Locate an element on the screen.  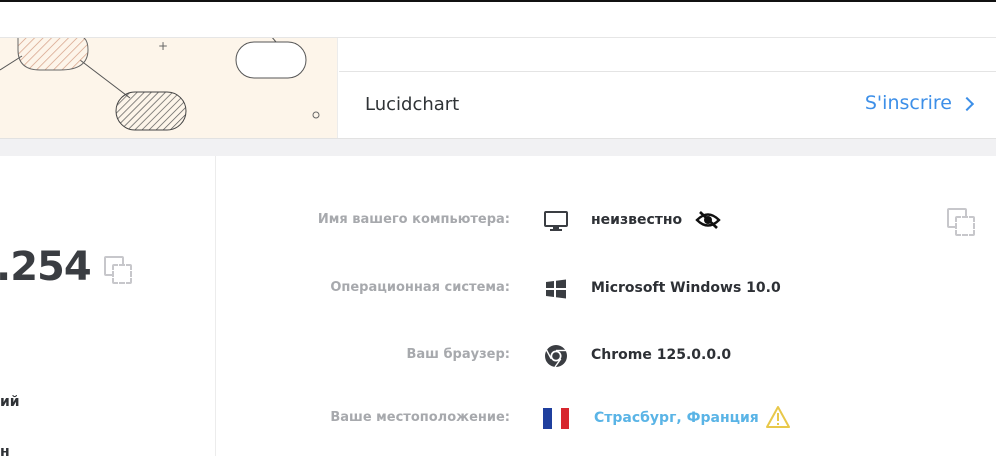
ip-panel: .254 ий н is located at coordinates (108, 306).